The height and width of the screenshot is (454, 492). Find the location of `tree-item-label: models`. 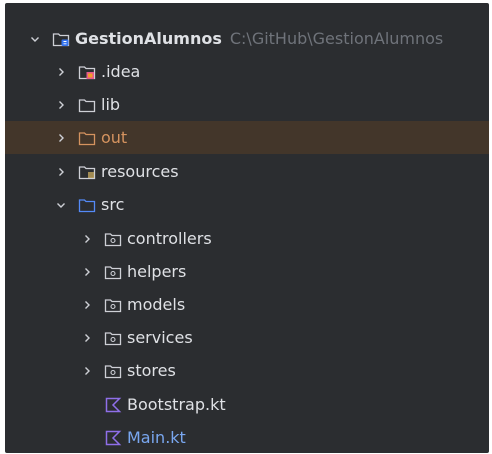

tree-item-label: models is located at coordinates (156, 304).